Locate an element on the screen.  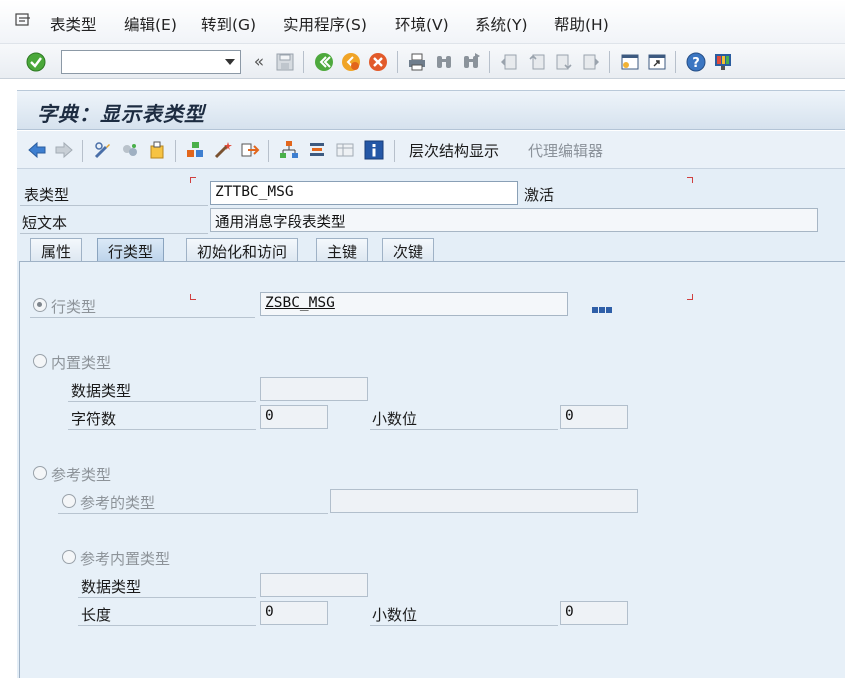
chars-value: 0 is located at coordinates (269, 416).